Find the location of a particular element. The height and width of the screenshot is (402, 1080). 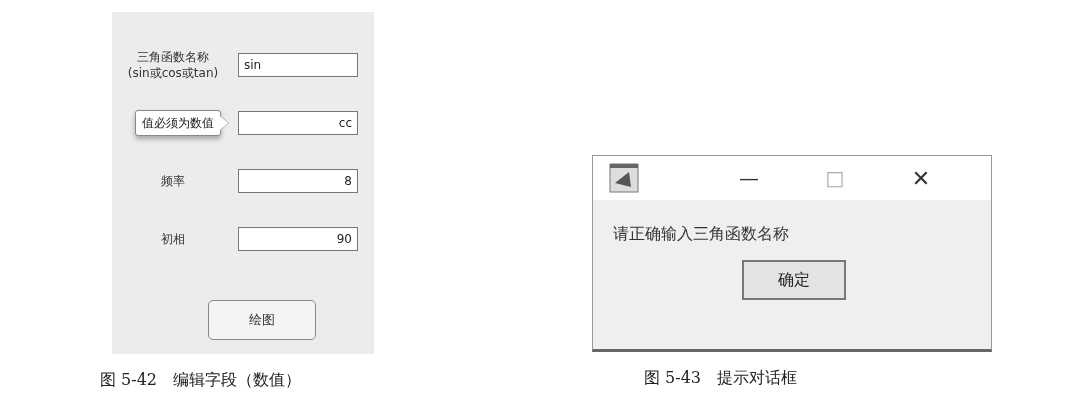

field-label: 三角函数名称 (sin或cos或tan) is located at coordinates (173, 65).